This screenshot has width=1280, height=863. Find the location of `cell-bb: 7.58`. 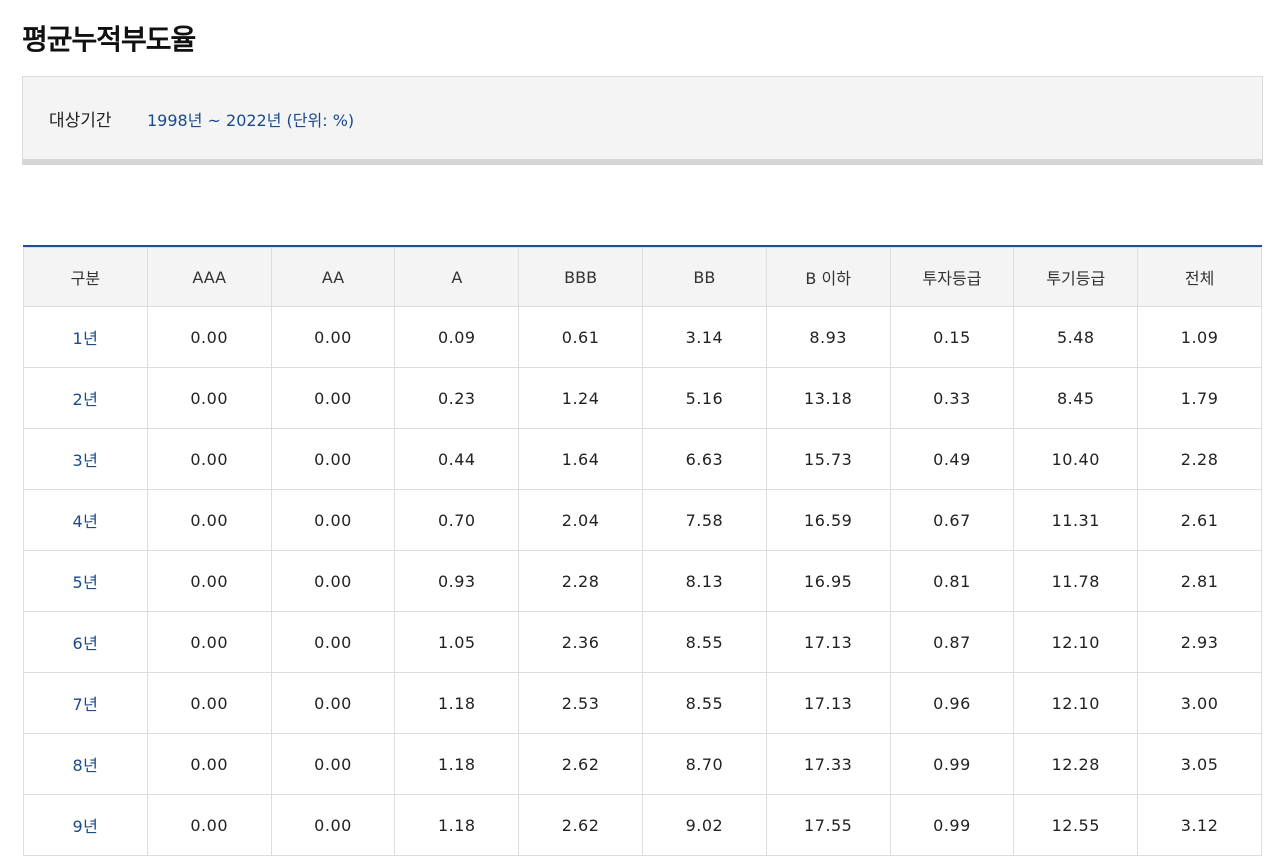

cell-bb: 7.58 is located at coordinates (704, 520).